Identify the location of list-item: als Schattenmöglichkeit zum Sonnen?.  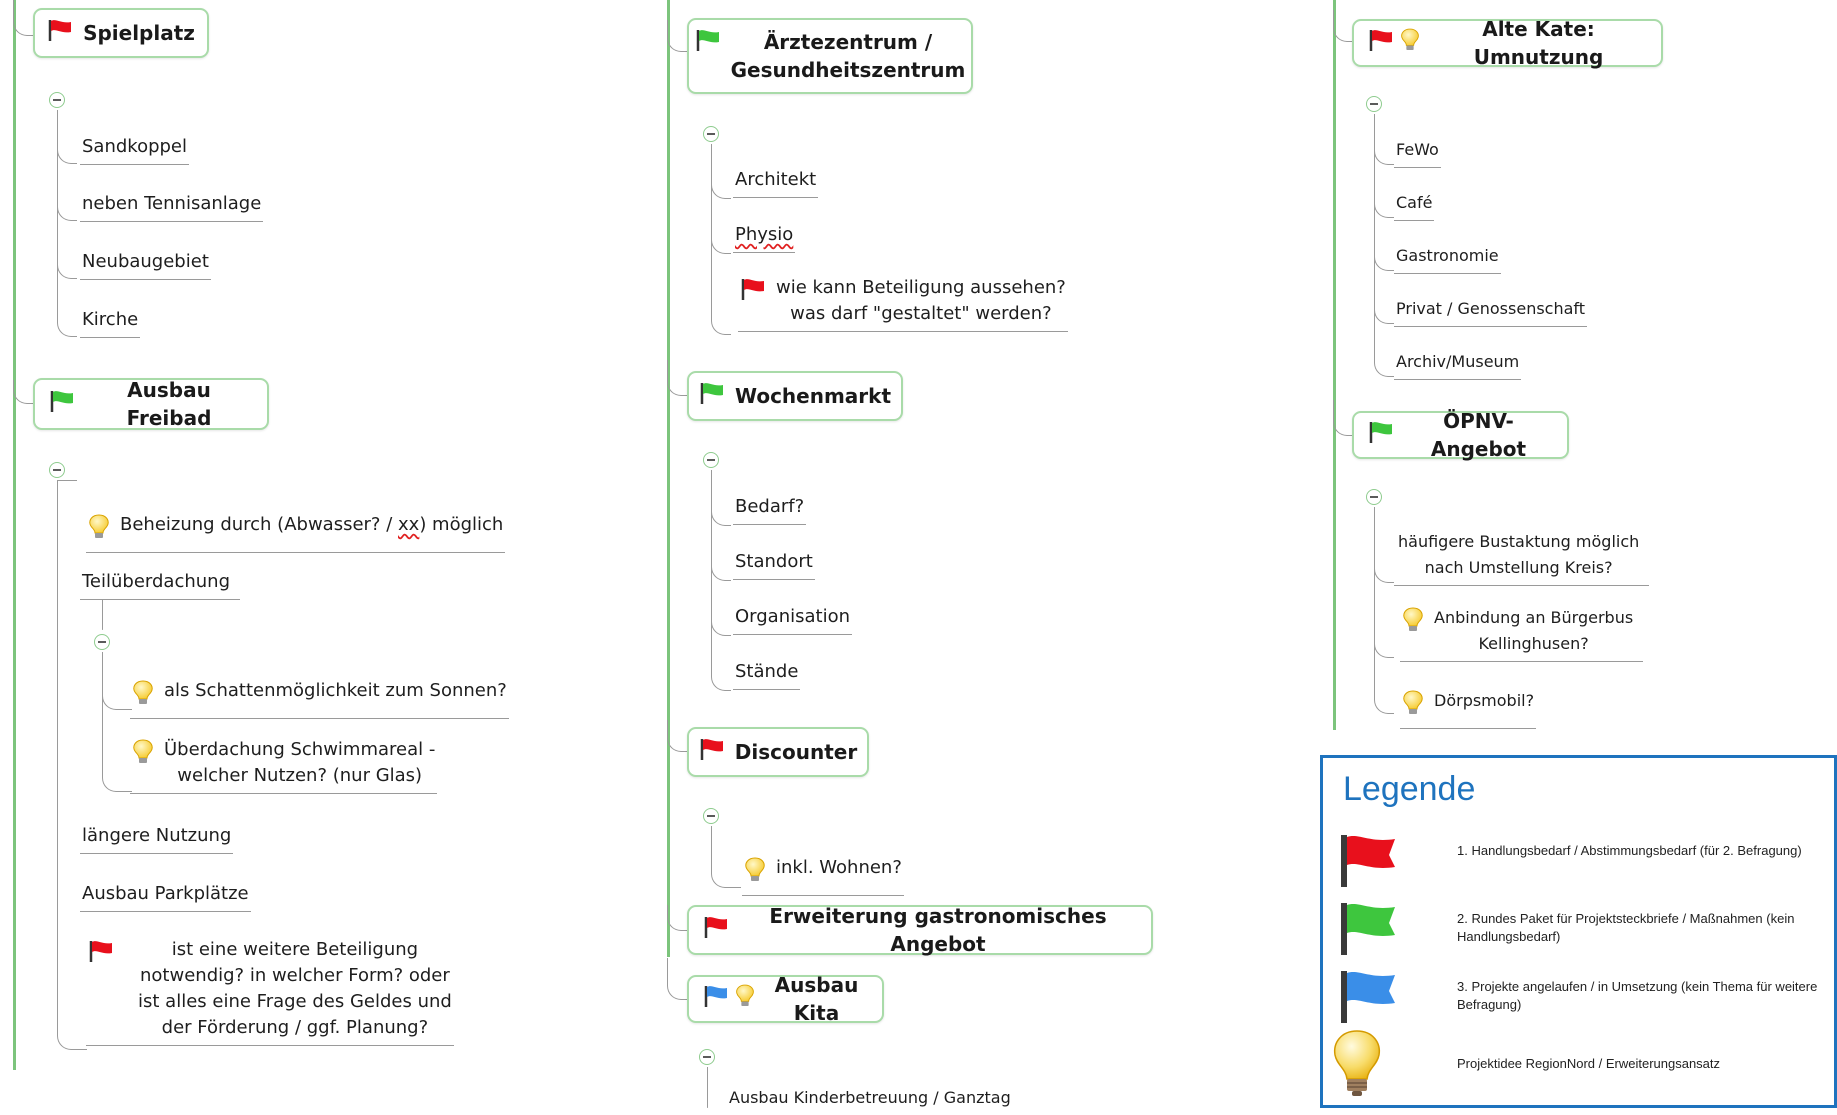
(319, 698).